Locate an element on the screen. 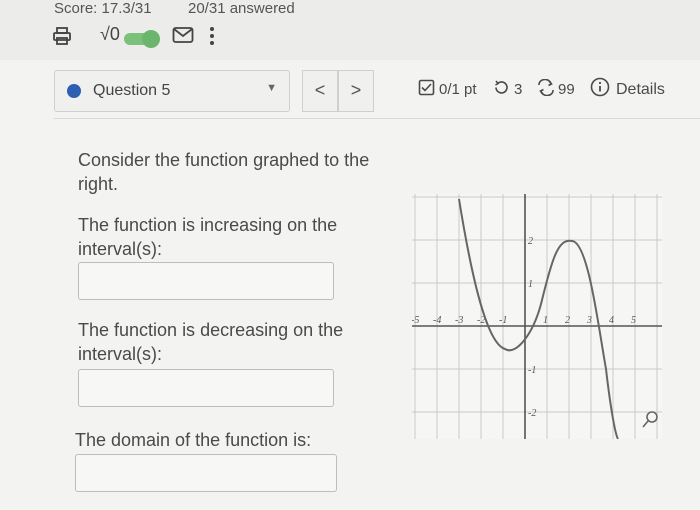  increasing-answer-field is located at coordinates (206, 281).